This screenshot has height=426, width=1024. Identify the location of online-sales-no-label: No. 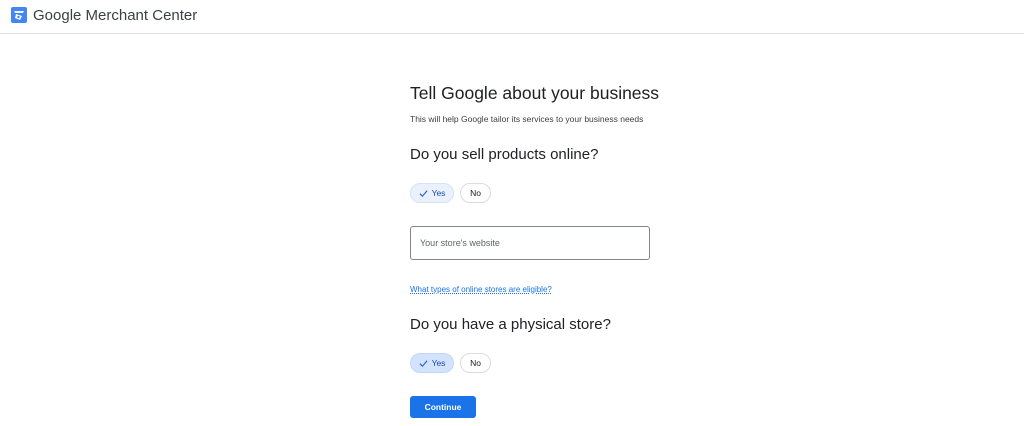
(475, 193).